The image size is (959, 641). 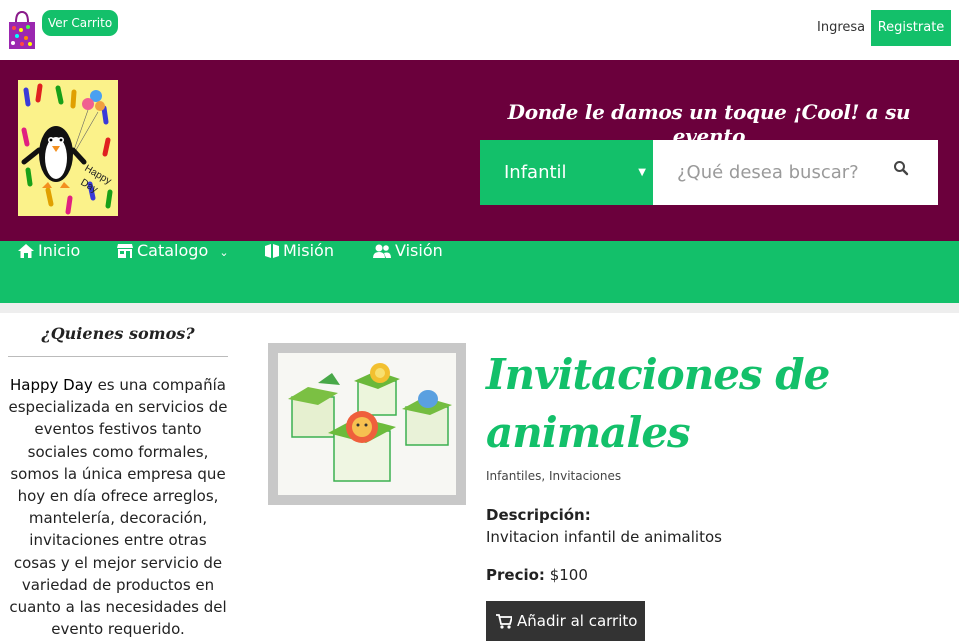 What do you see at coordinates (68, 148) in the screenshot?
I see `site-logo: Happy Day` at bounding box center [68, 148].